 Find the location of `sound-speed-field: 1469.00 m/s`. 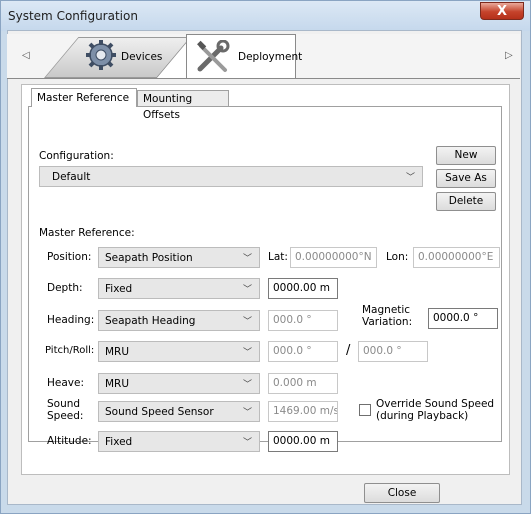

sound-speed-field: 1469.00 m/s is located at coordinates (303, 411).